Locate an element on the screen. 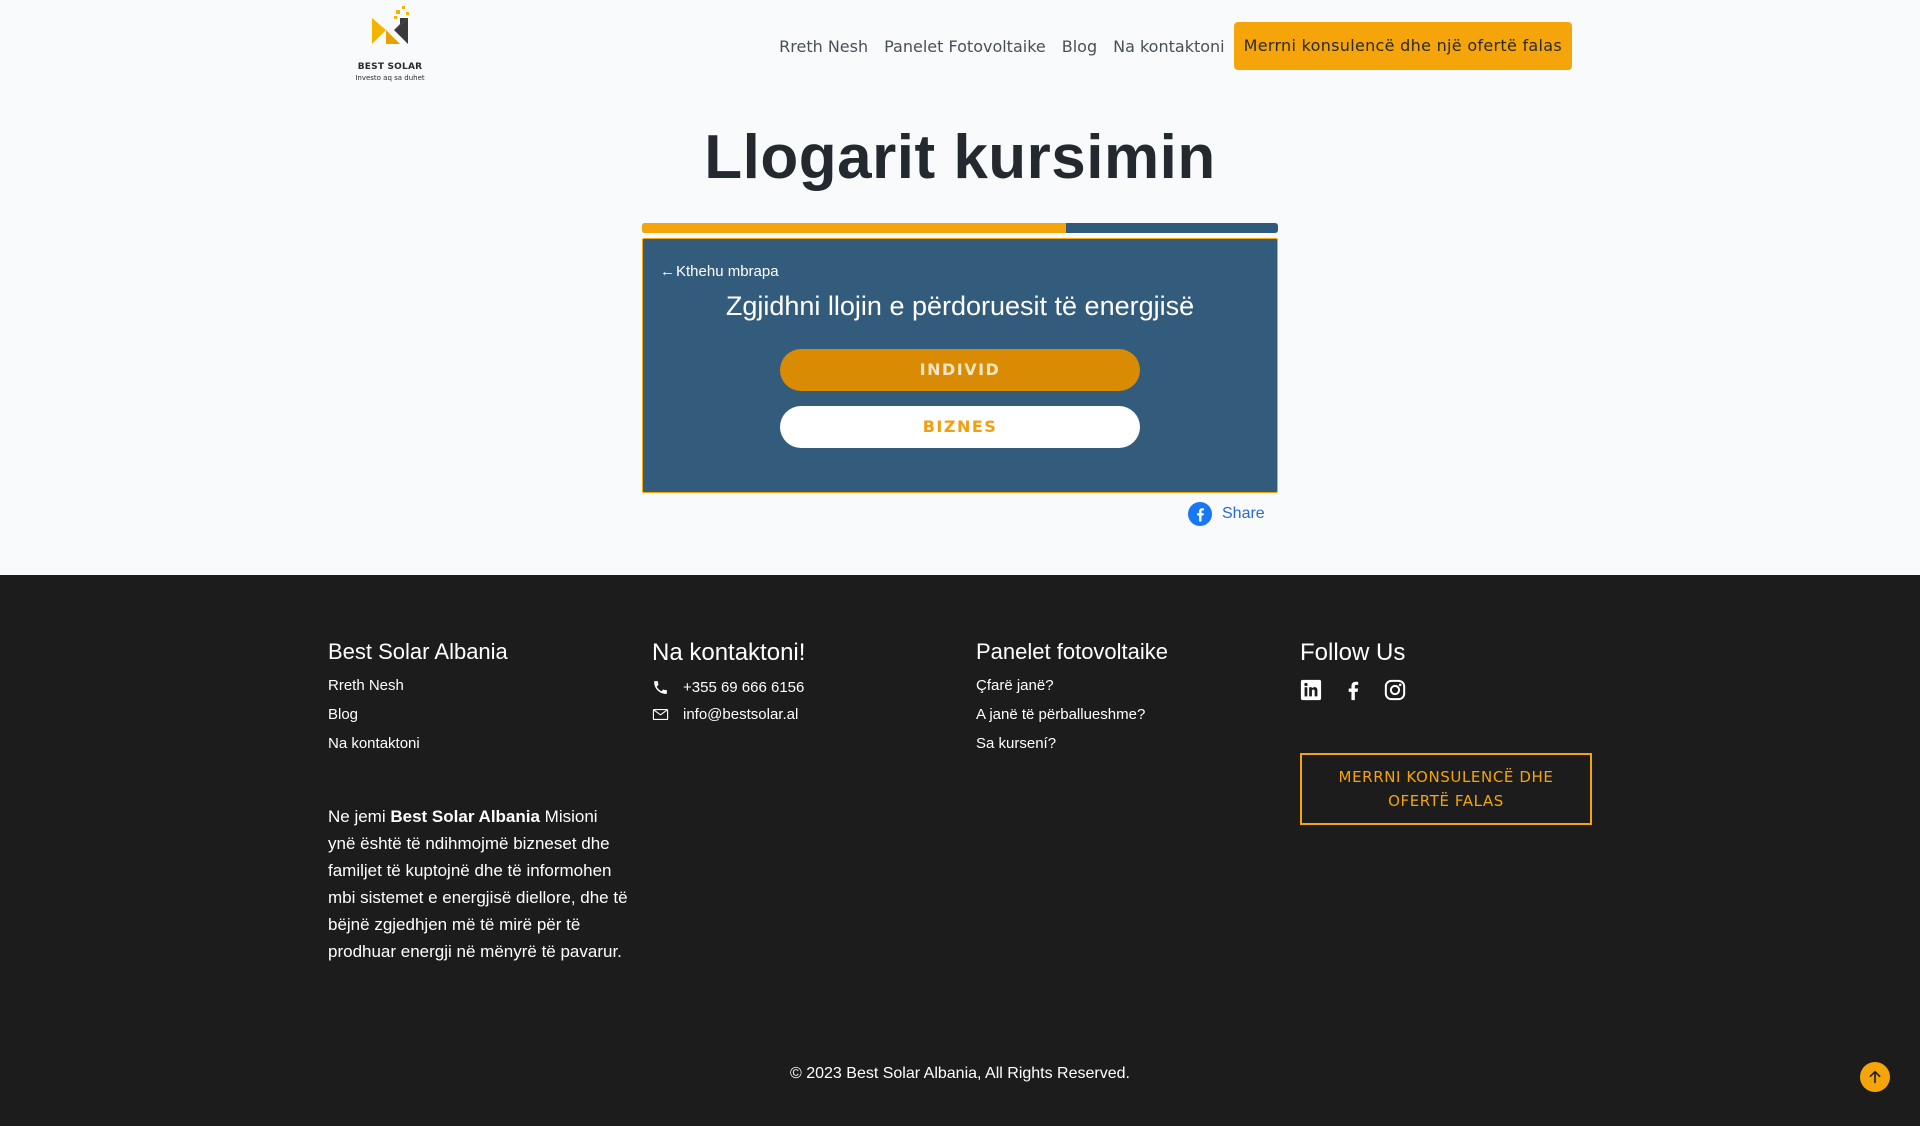 This screenshot has width=1920, height=1126. logo: BEST SOLAR Investo aq sa duhet is located at coordinates (390, 48).